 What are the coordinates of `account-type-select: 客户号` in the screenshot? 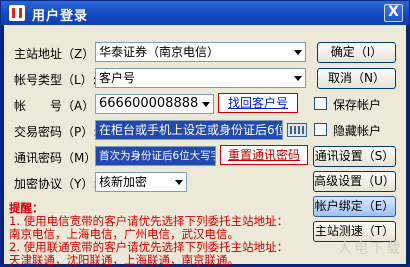 It's located at (200, 78).